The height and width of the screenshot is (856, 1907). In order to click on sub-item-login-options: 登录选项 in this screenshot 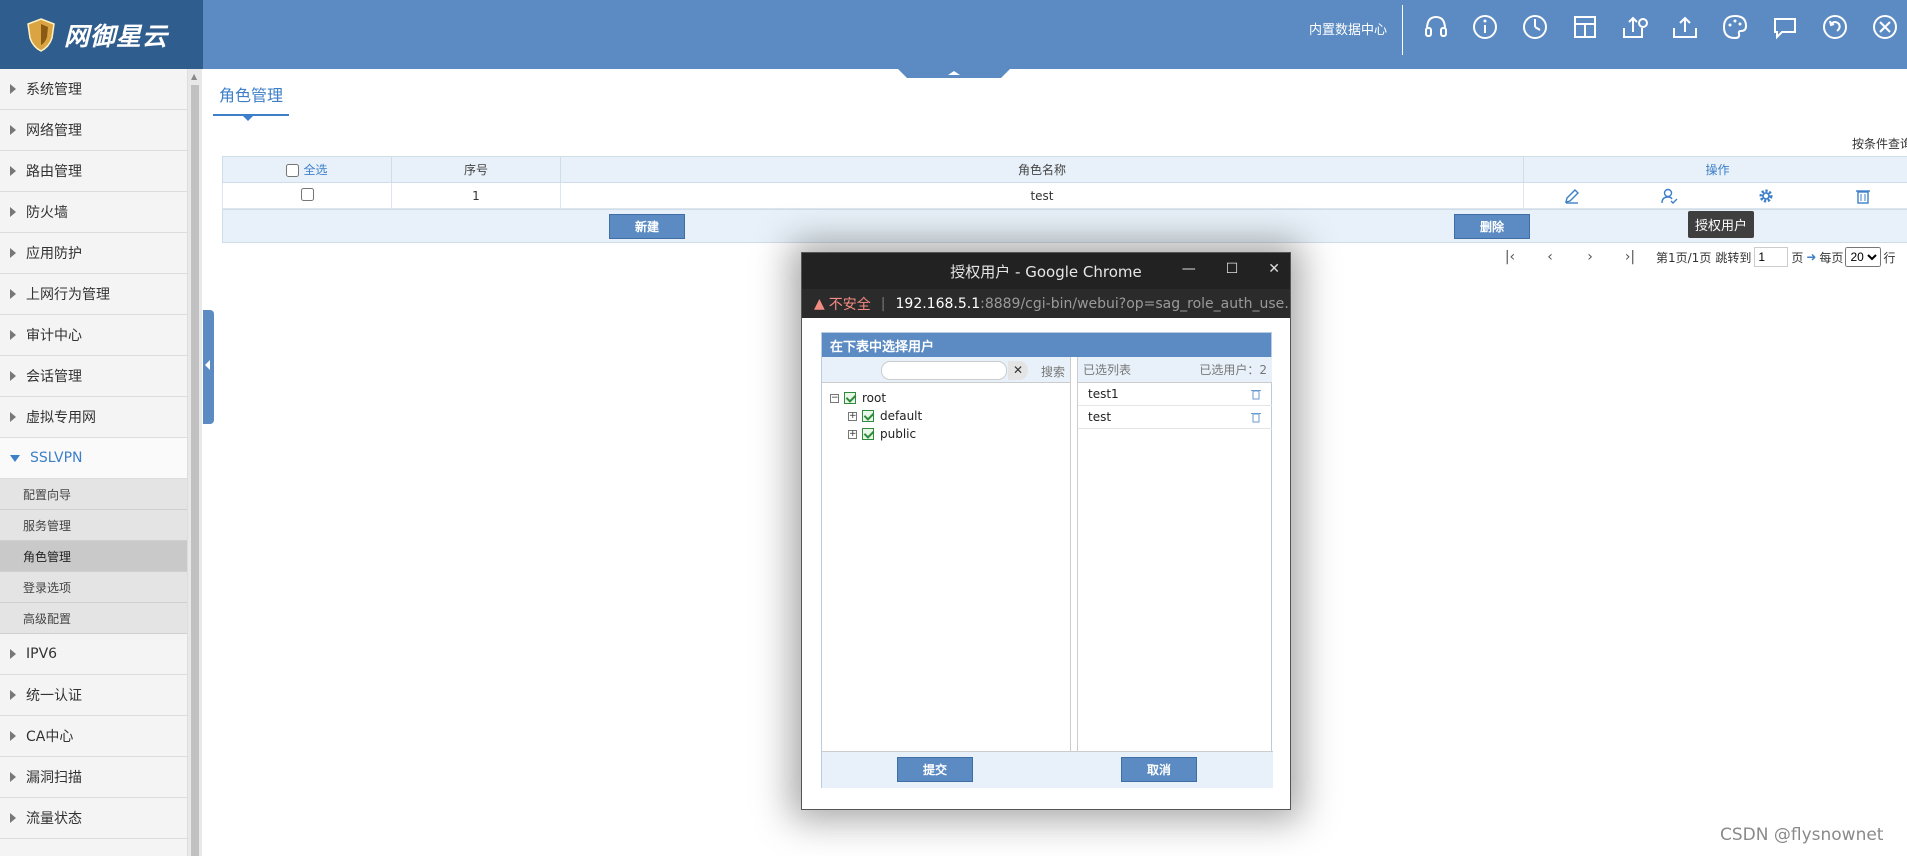, I will do `click(93, 587)`.